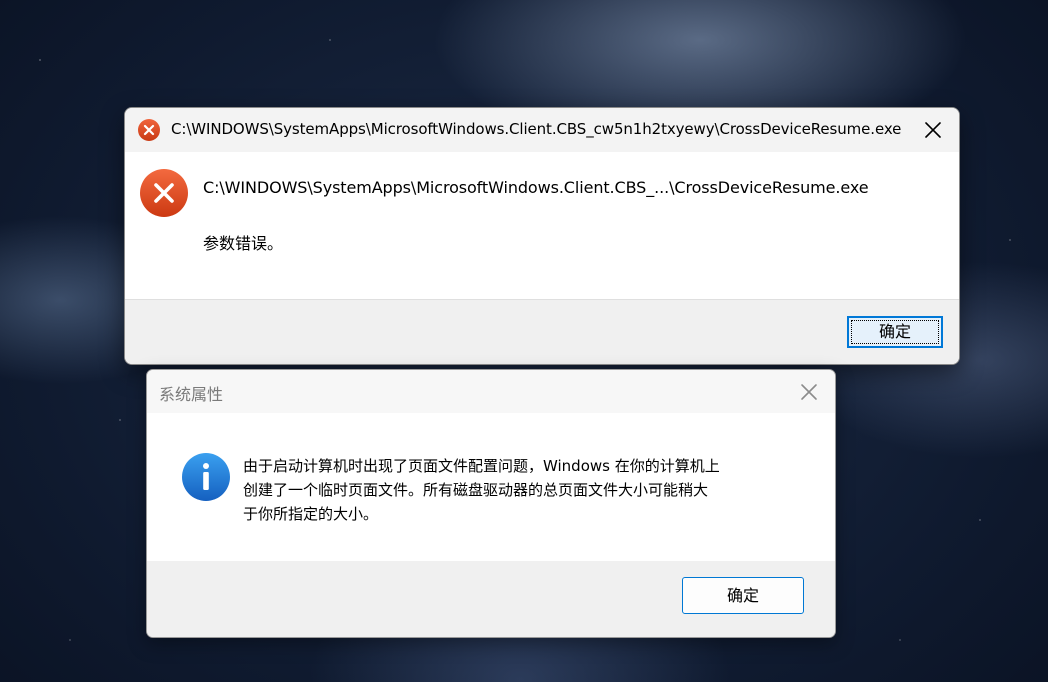 This screenshot has height=682, width=1048. What do you see at coordinates (311, 514) in the screenshot?
I see `message-line: 于你所指定的大小。` at bounding box center [311, 514].